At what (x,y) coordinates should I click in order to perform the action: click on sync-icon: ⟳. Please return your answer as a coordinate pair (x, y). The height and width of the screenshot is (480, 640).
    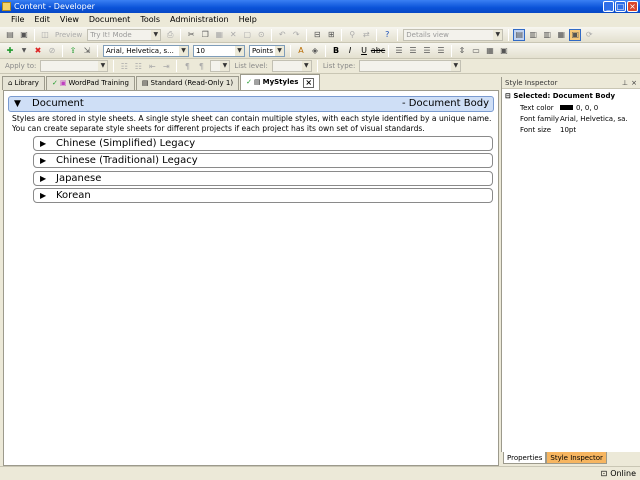
    Looking at the image, I should click on (589, 35).